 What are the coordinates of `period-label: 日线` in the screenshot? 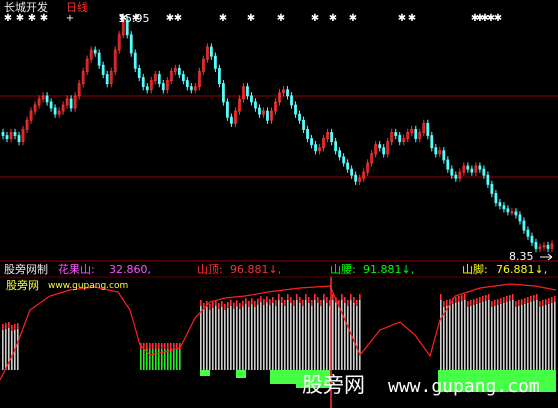 It's located at (77, 7).